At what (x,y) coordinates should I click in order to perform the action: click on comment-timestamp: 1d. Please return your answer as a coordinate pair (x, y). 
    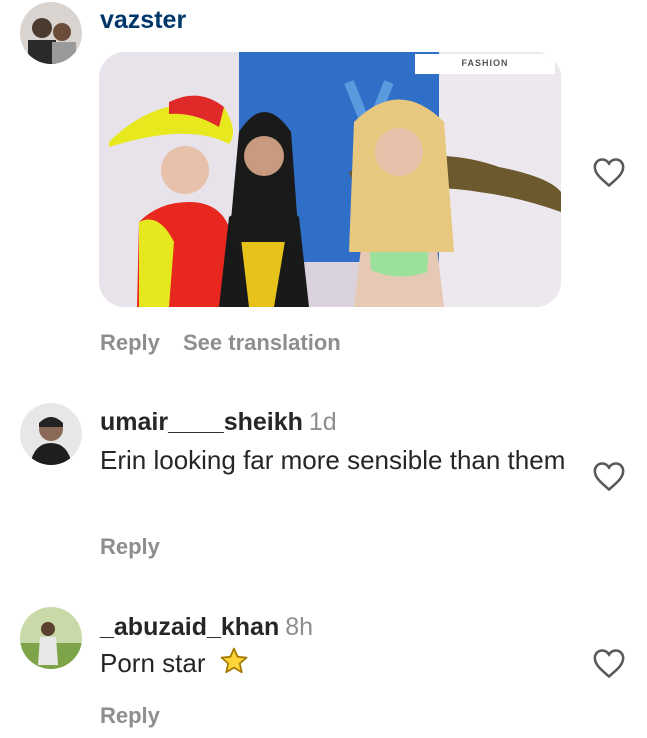
    Looking at the image, I should click on (322, 422).